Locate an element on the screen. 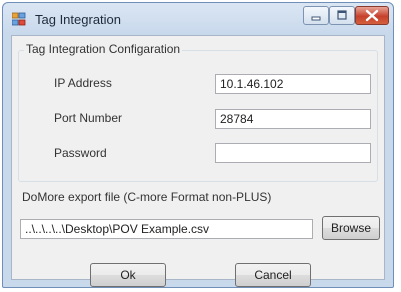 Image resolution: width=401 pixels, height=292 pixels. password-field is located at coordinates (293, 153).